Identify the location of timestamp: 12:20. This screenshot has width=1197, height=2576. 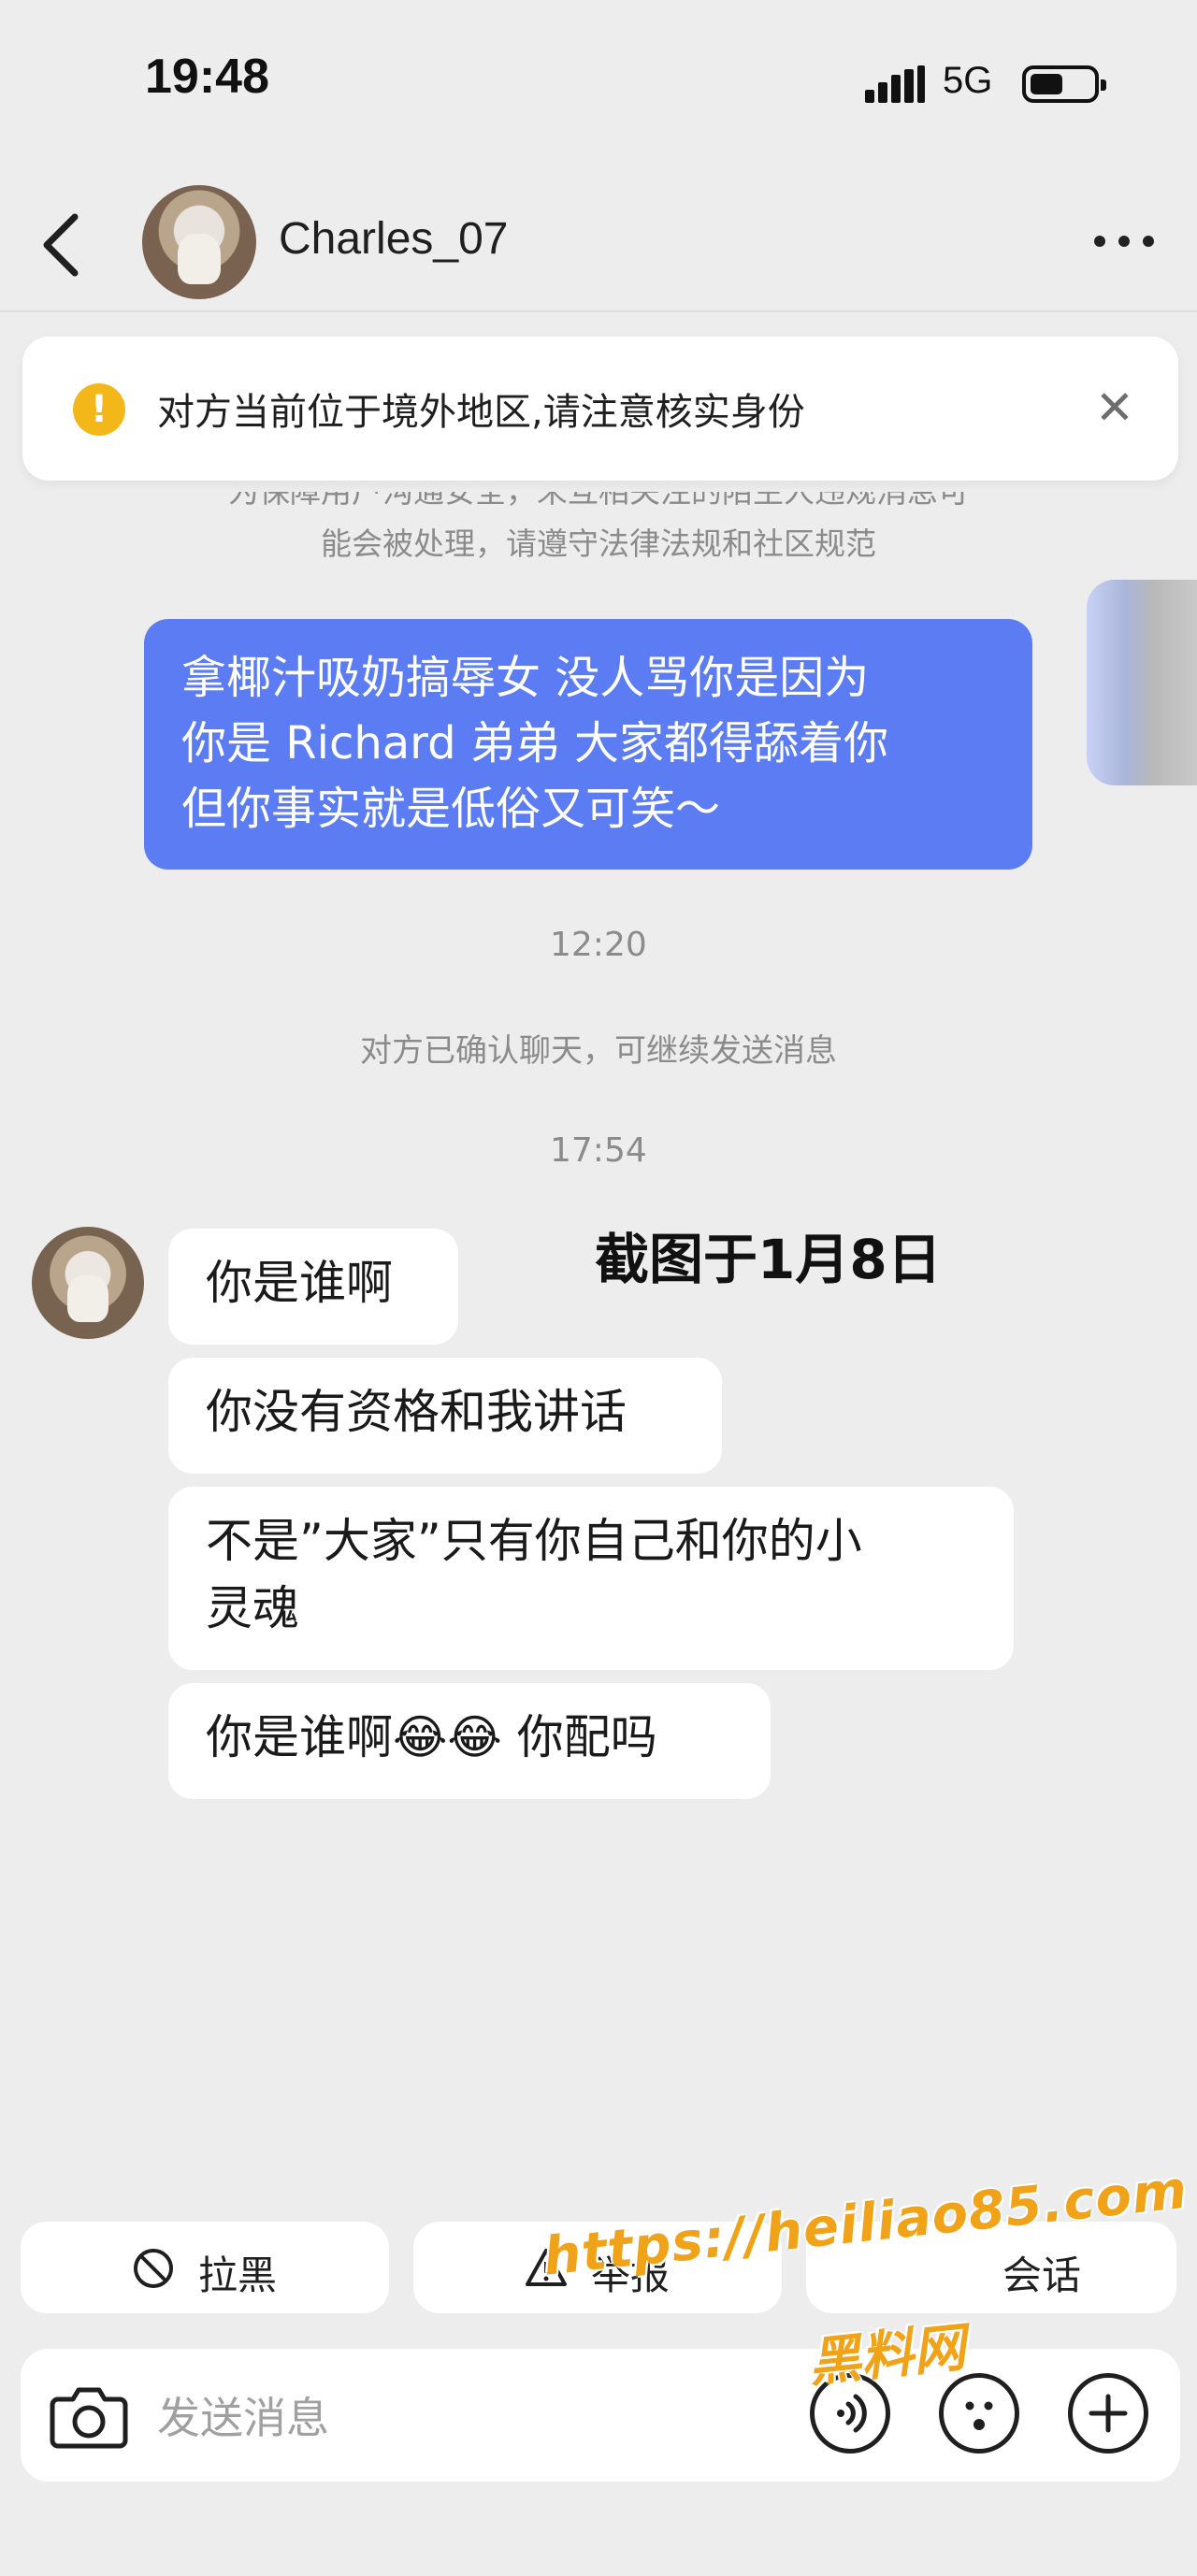
(598, 945).